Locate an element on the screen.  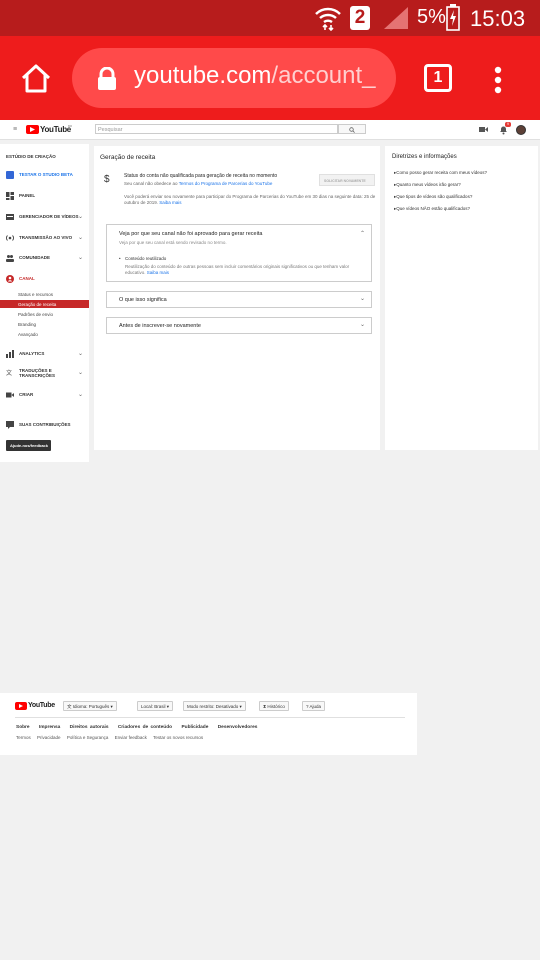
community-icon is located at coordinates (10, 258).